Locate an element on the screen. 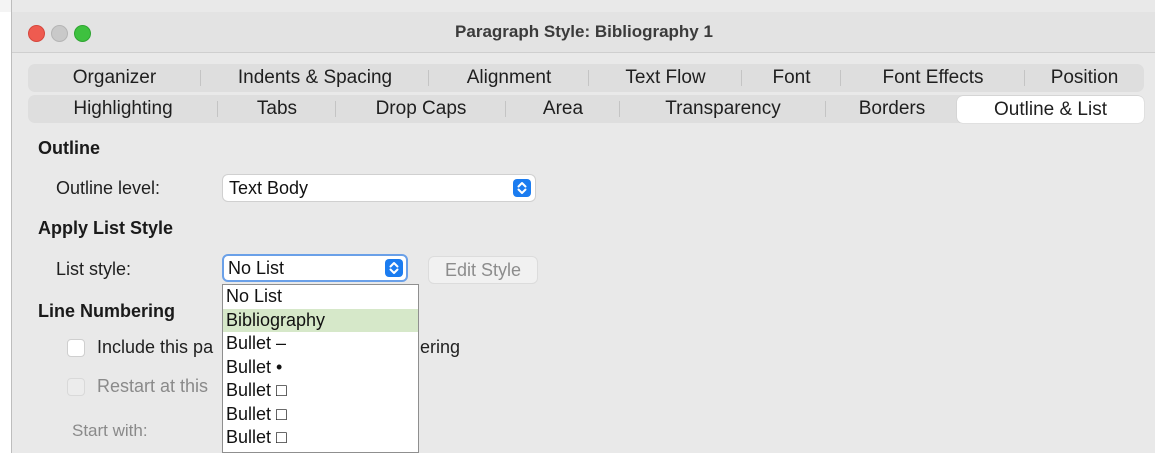 Image resolution: width=1155 pixels, height=453 pixels. edit-style-button: Edit Style is located at coordinates (483, 270).